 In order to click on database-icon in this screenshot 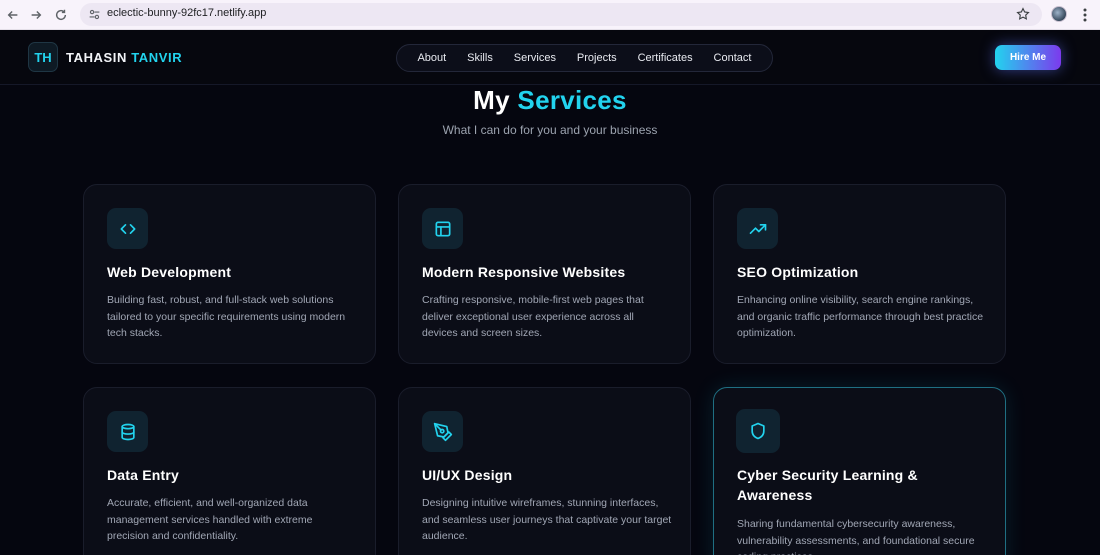, I will do `click(127, 431)`.